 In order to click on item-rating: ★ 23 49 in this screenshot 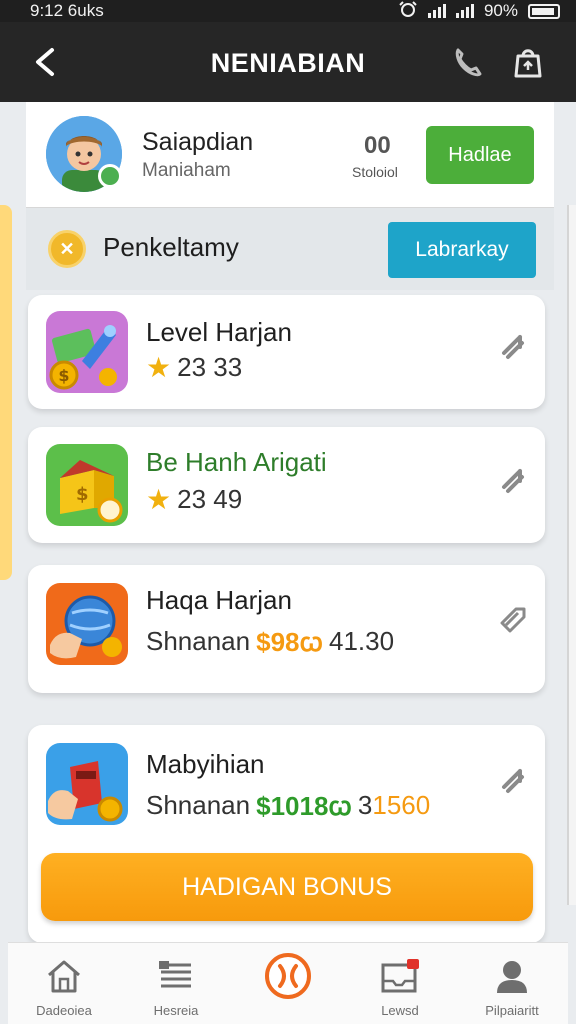, I will do `click(194, 499)`.